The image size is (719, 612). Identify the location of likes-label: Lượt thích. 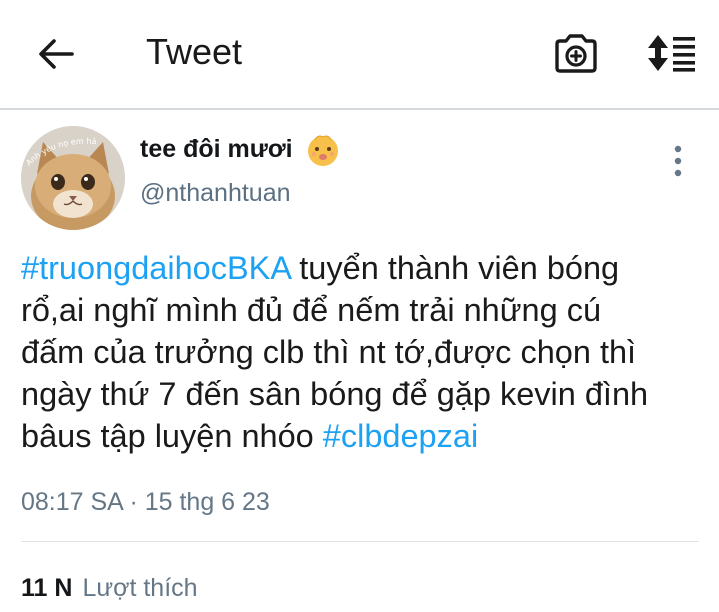
(140, 588).